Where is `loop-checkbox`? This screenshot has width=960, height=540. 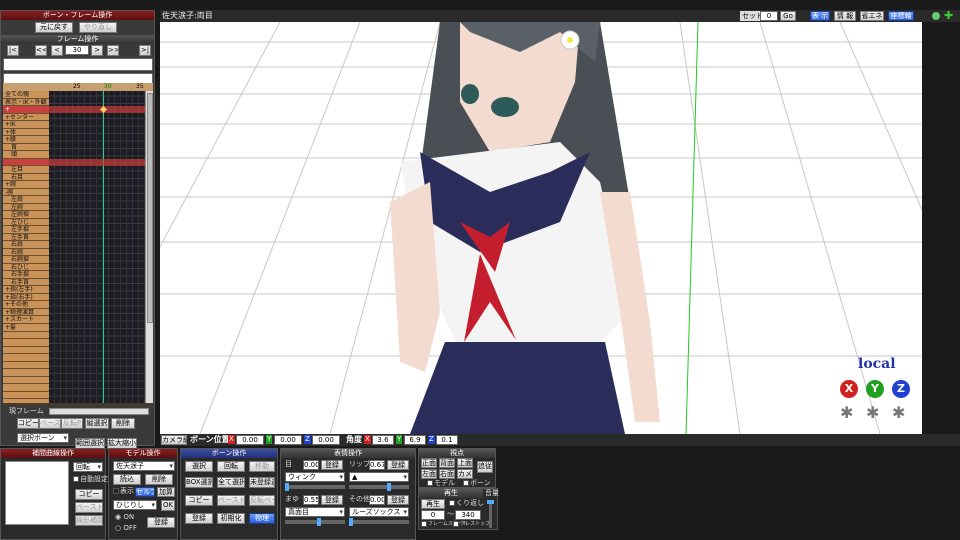 loop-checkbox is located at coordinates (452, 503).